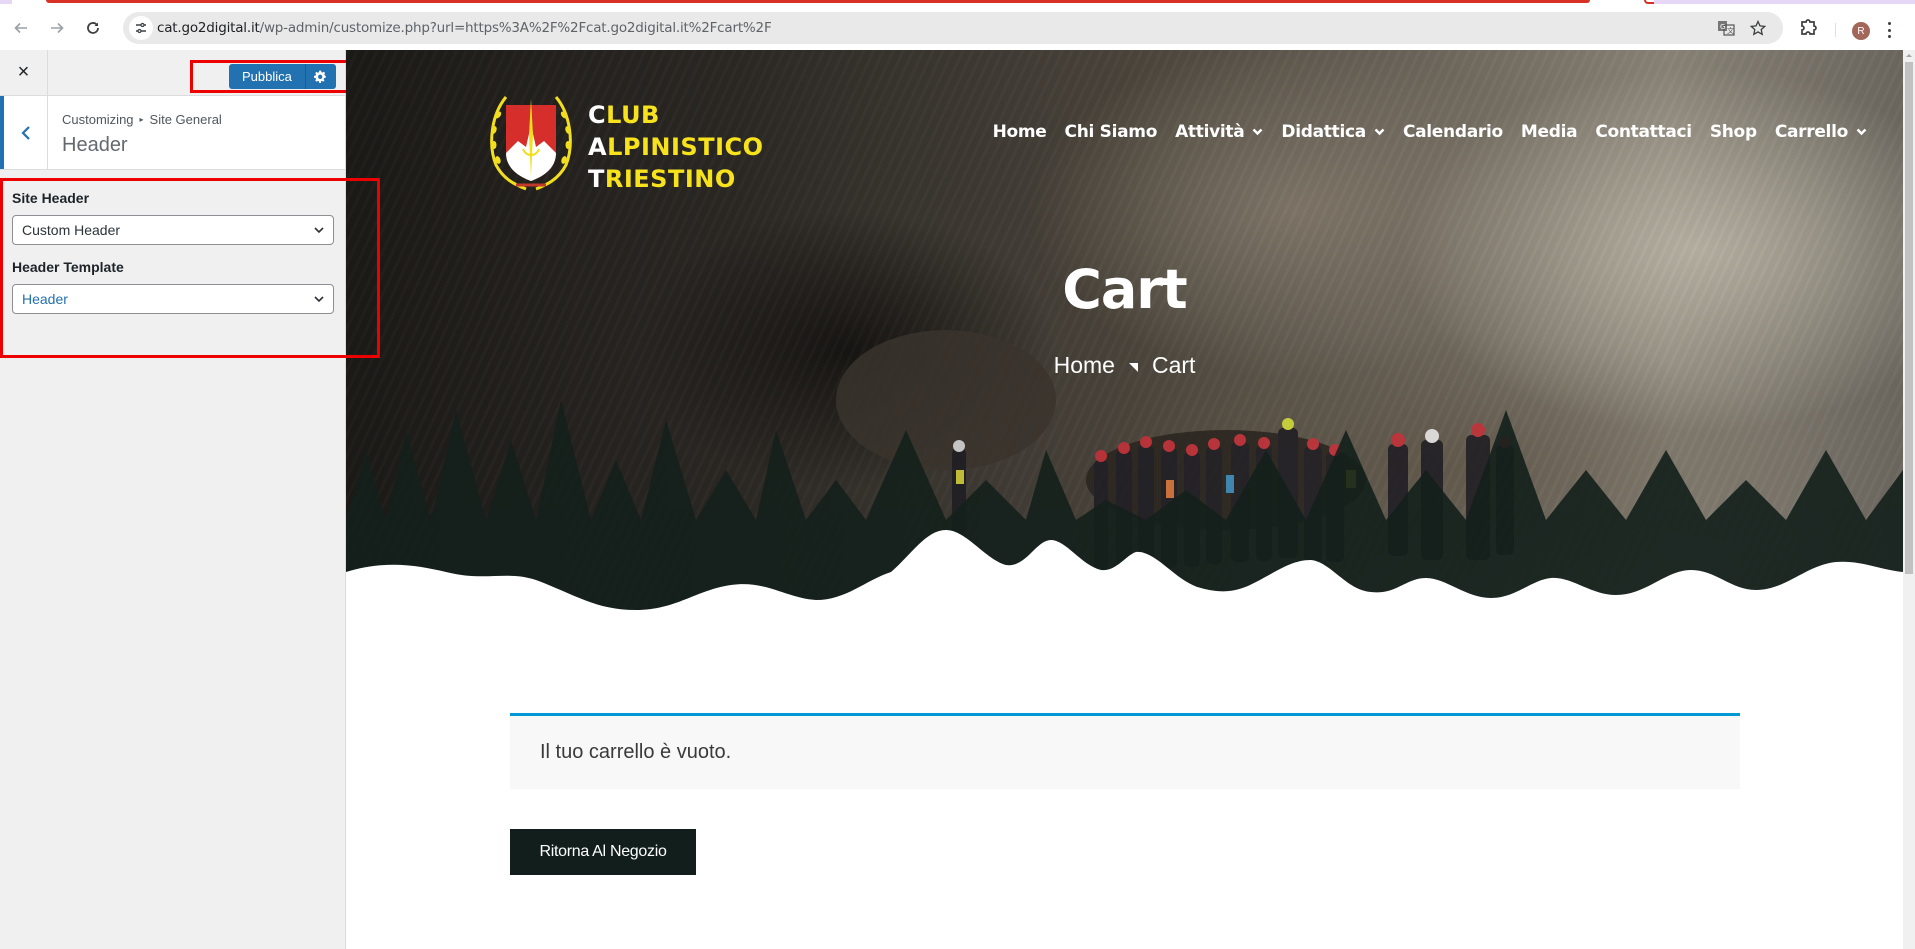 The width and height of the screenshot is (1915, 949). I want to click on reload-icon, so click(93, 28).